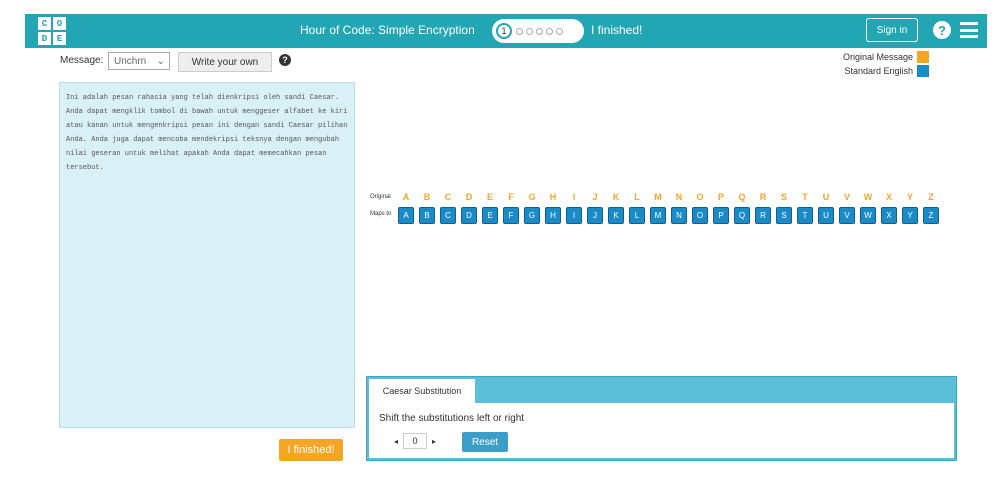 The width and height of the screenshot is (1004, 477). Describe the element at coordinates (406, 215) in the screenshot. I see `mapped-letter-tile: A` at that location.